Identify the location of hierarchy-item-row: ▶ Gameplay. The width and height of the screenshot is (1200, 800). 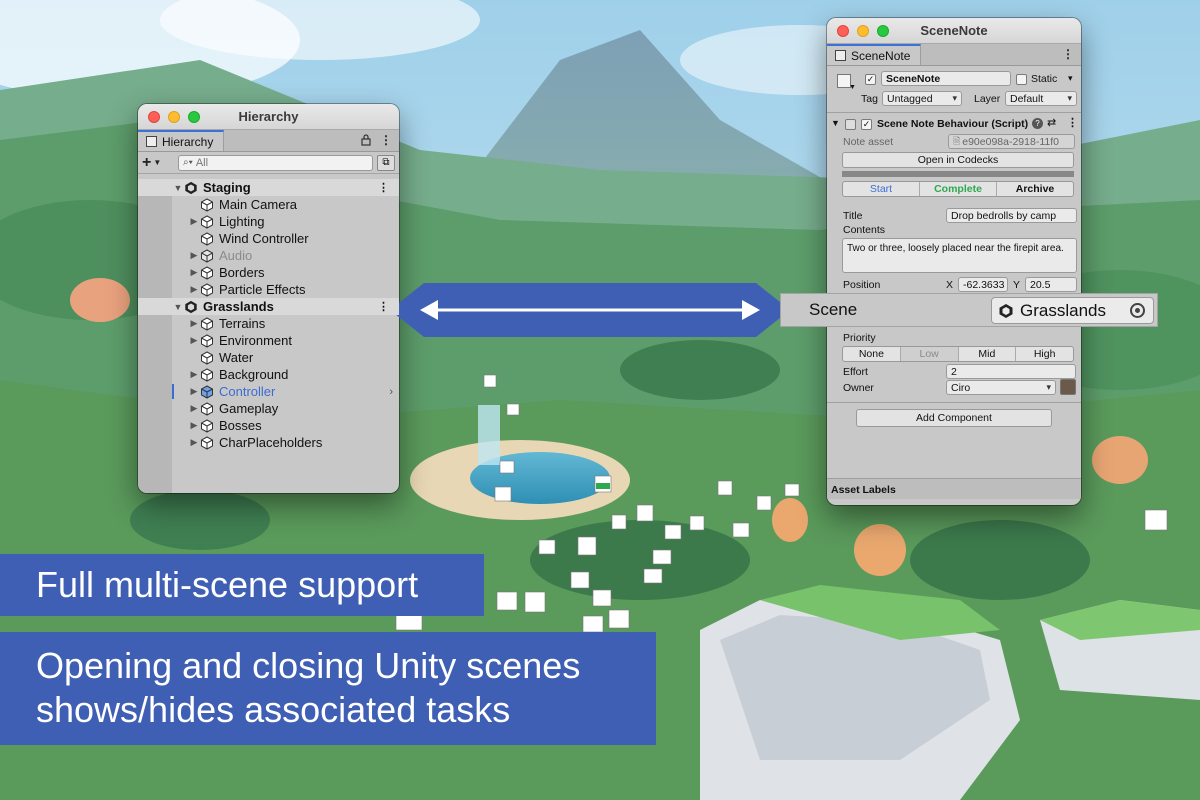
(268, 408).